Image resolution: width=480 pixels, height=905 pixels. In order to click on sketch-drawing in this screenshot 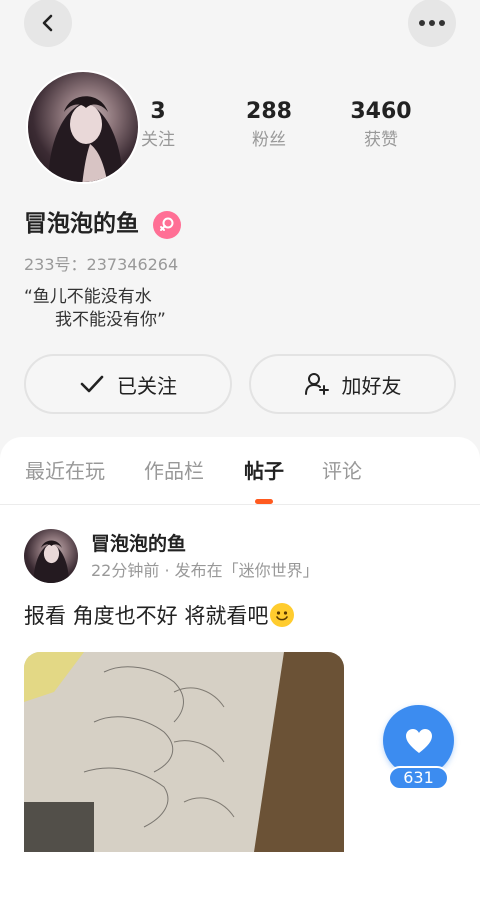, I will do `click(184, 752)`.